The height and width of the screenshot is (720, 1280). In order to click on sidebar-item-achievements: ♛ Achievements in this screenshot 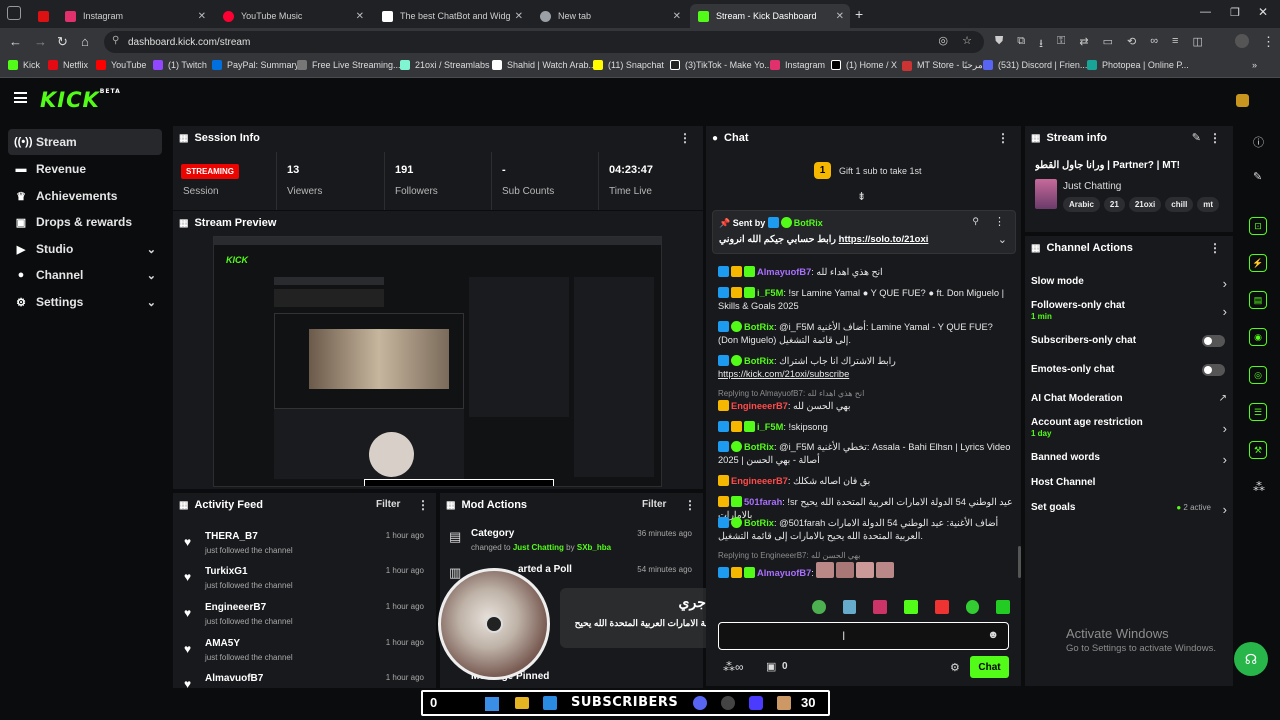, I will do `click(85, 196)`.